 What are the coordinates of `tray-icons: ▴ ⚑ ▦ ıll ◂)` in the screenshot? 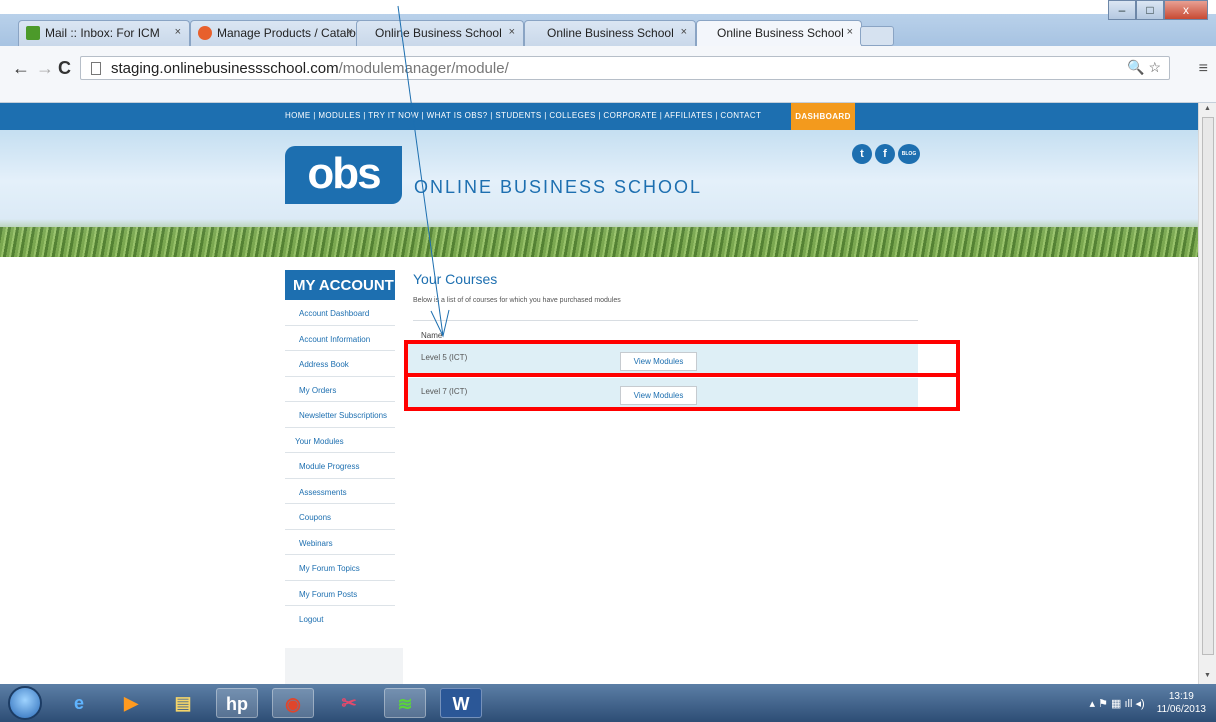 It's located at (1117, 703).